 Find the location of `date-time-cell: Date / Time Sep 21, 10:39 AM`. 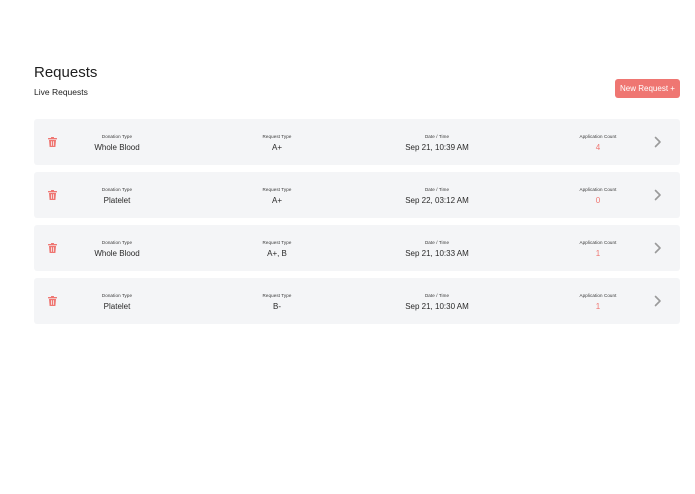

date-time-cell: Date / Time Sep 21, 10:39 AM is located at coordinates (437, 143).